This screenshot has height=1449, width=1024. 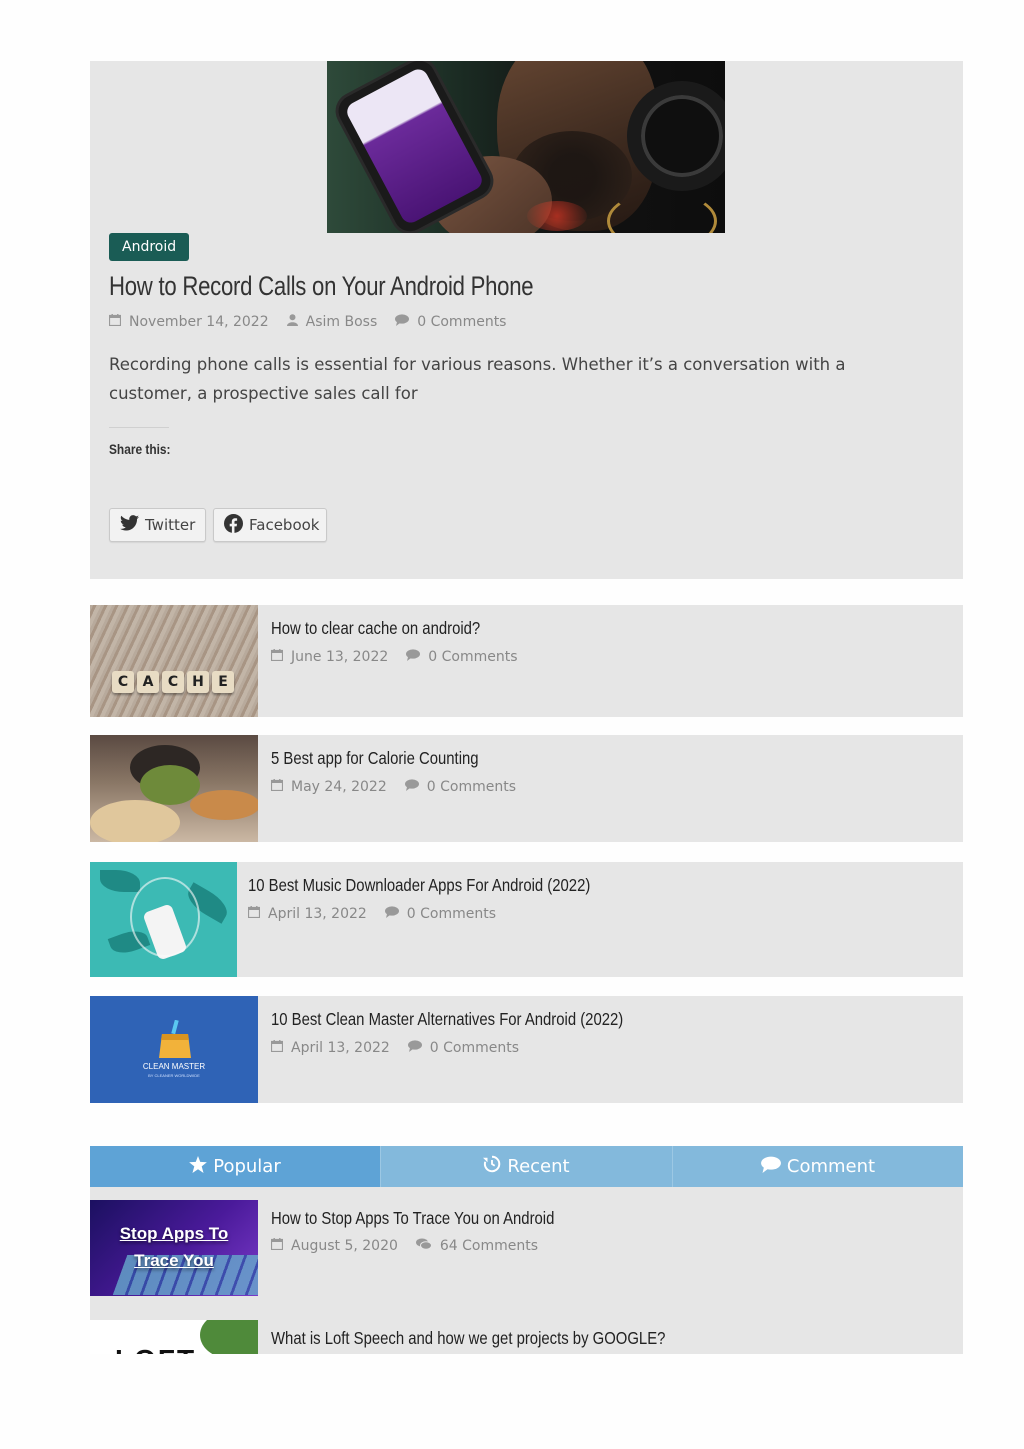 What do you see at coordinates (174, 1075) in the screenshot?
I see `clean-master-logo-subtext: BY CLEANER WORLDWIDE` at bounding box center [174, 1075].